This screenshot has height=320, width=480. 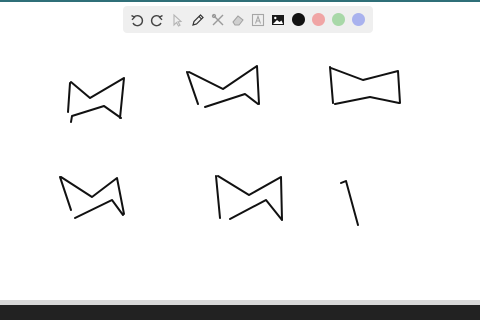 I want to click on drawing-toolbar, so click(x=248, y=19).